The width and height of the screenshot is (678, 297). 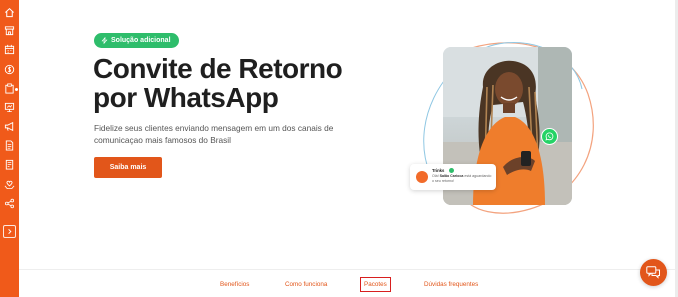 I want to click on nav-link-beneficios: Benefícios, so click(x=234, y=284).